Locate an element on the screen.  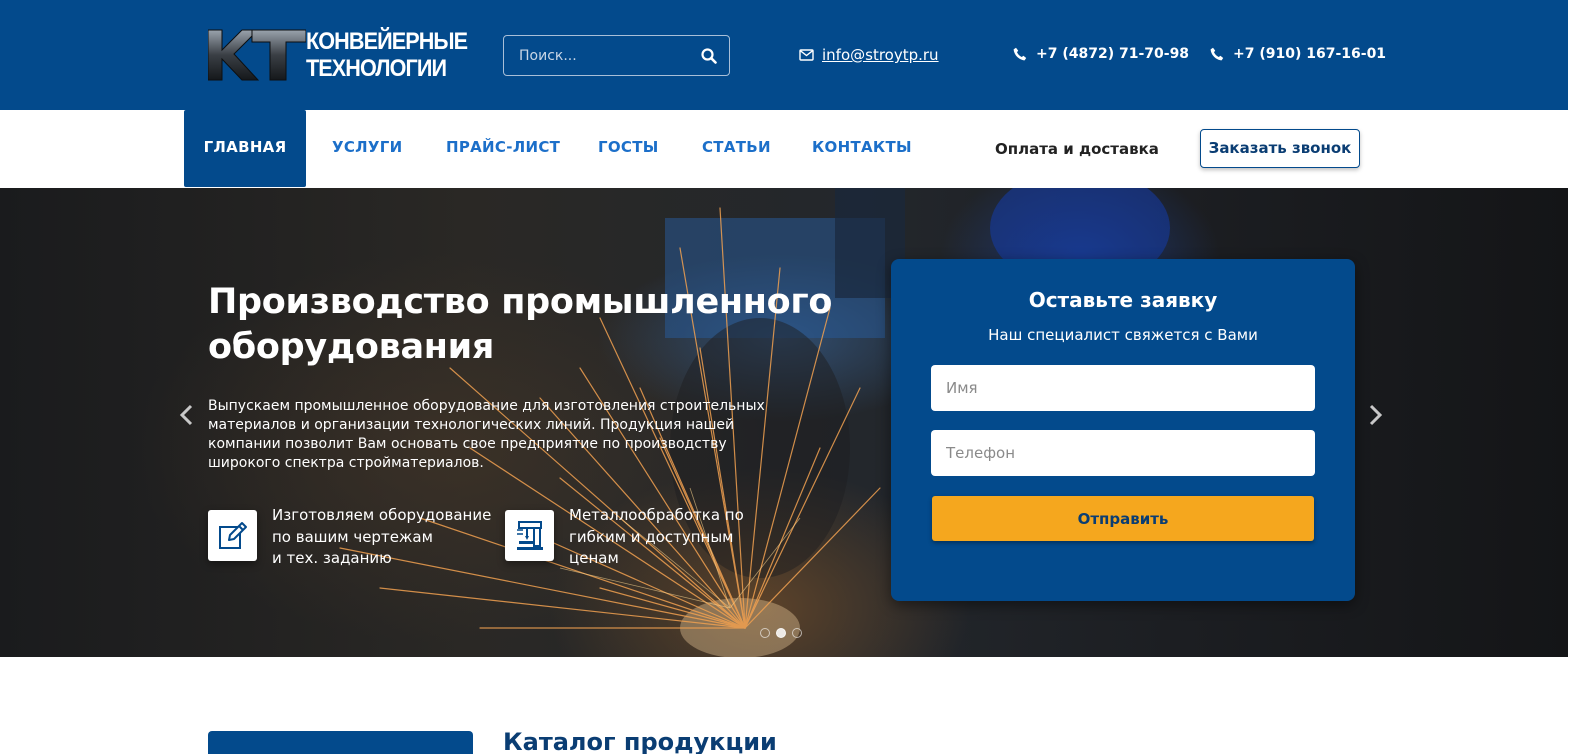
scrollbar-area is located at coordinates (1580, 377).